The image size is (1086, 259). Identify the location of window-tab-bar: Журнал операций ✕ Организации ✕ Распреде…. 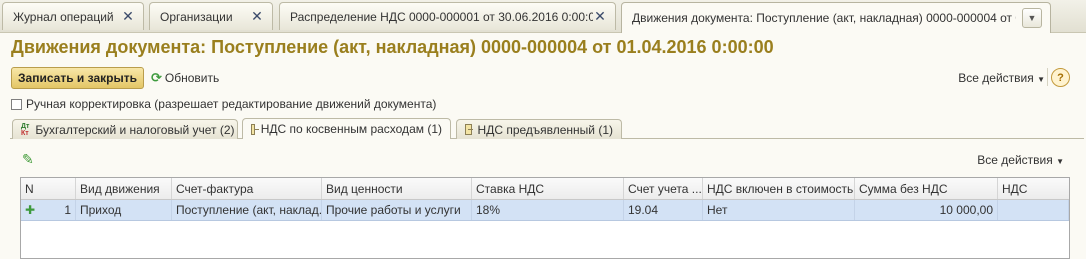
(543, 16).